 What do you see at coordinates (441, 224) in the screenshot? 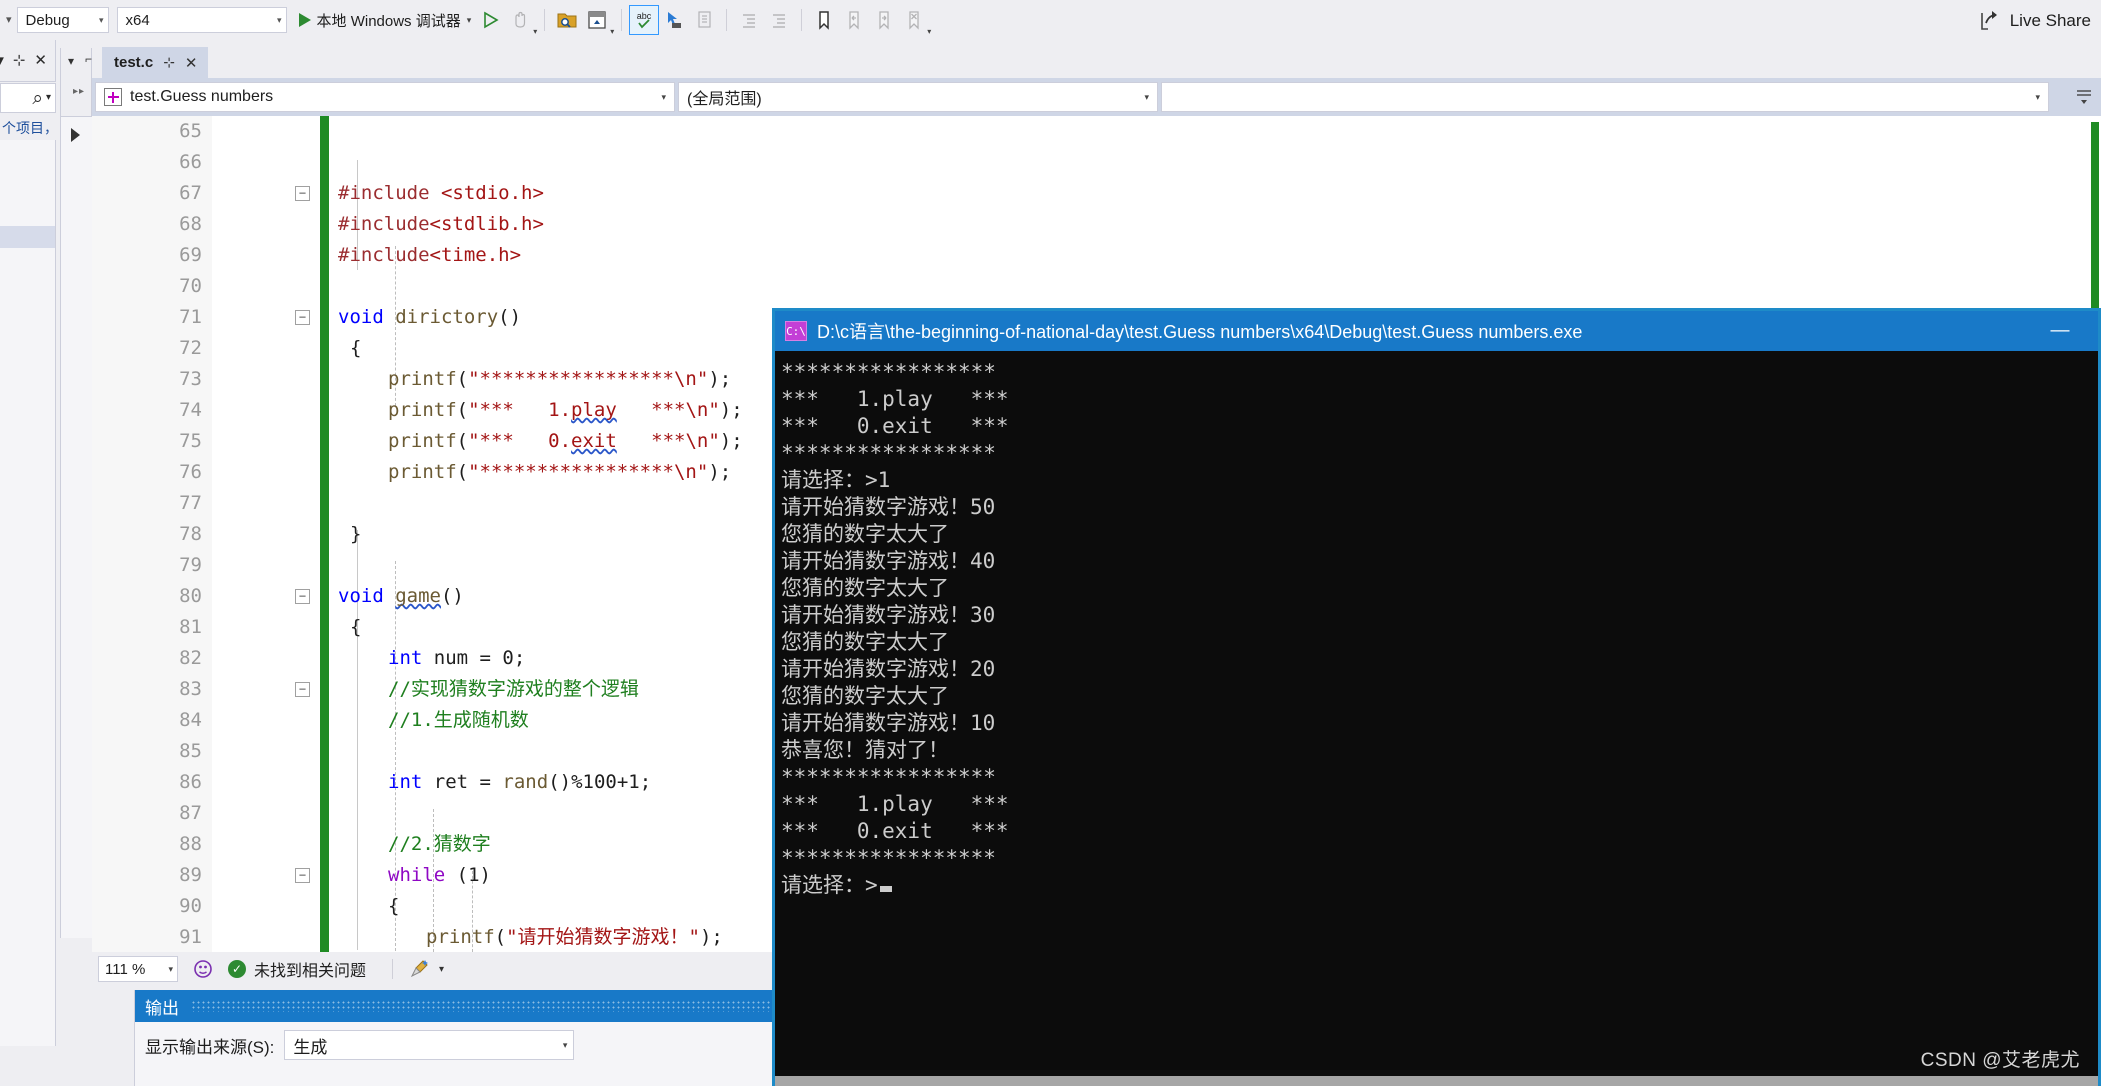
I see `code-text: #include<stdlib.h>` at bounding box center [441, 224].